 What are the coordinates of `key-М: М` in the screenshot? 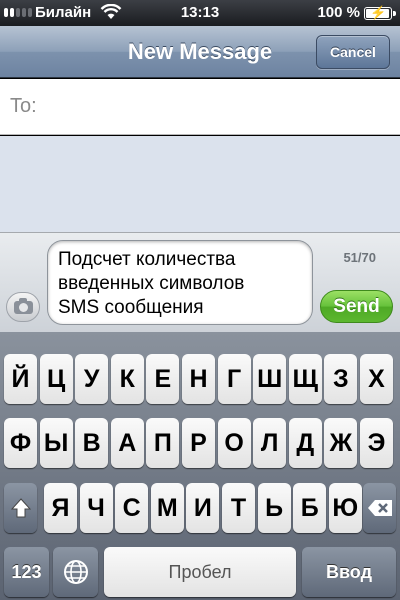 It's located at (167, 508).